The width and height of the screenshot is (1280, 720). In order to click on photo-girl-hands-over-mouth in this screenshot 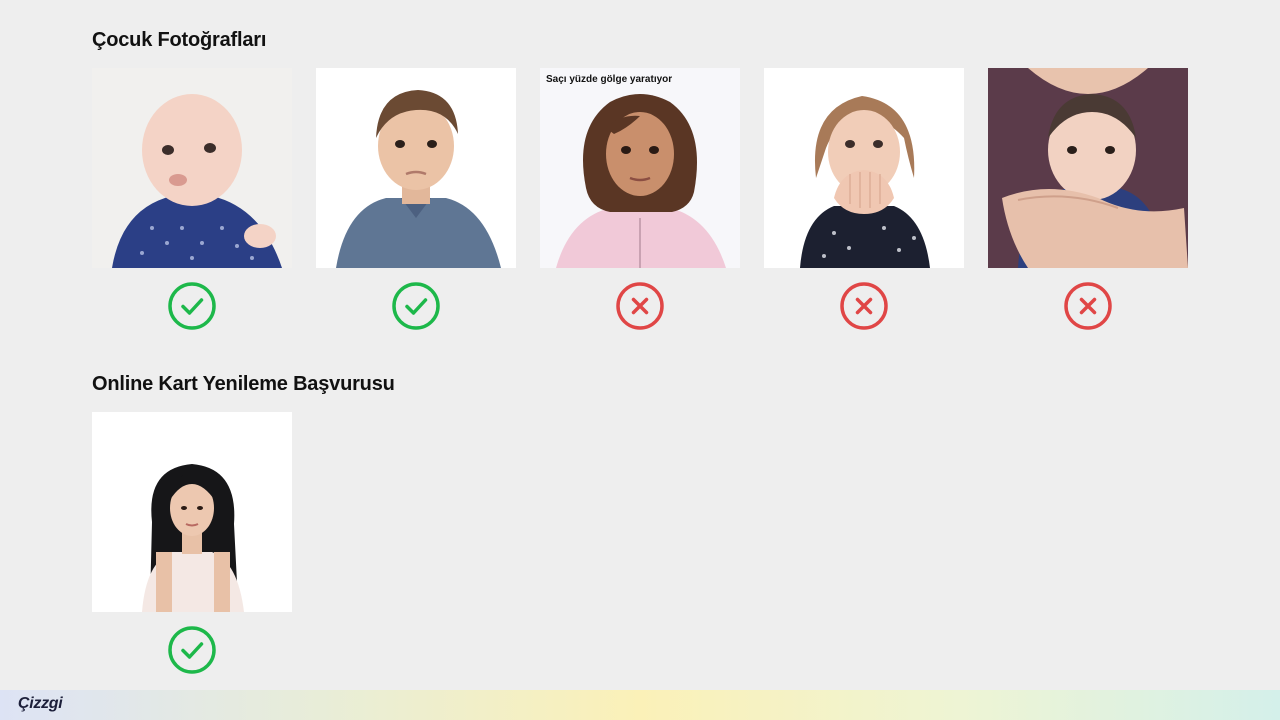, I will do `click(864, 168)`.